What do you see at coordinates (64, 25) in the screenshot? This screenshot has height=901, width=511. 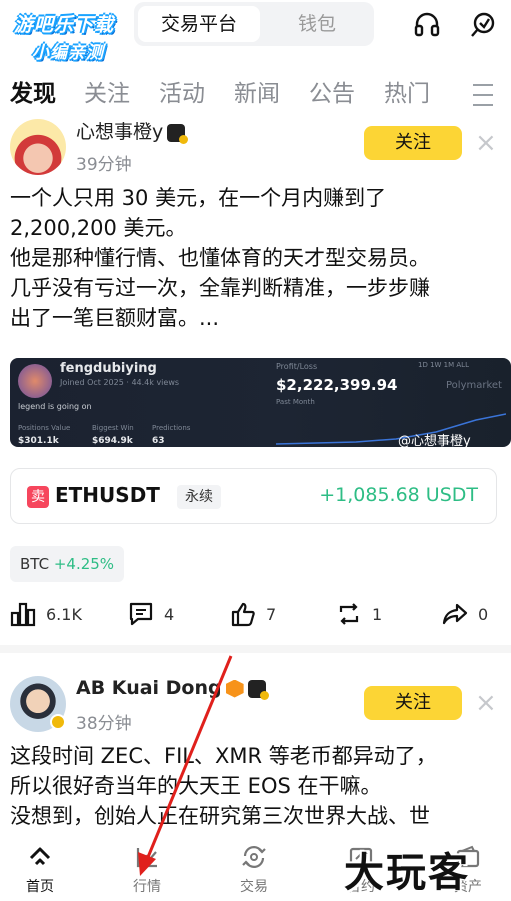 I see `watermark-line-1: 游吧乐下载` at bounding box center [64, 25].